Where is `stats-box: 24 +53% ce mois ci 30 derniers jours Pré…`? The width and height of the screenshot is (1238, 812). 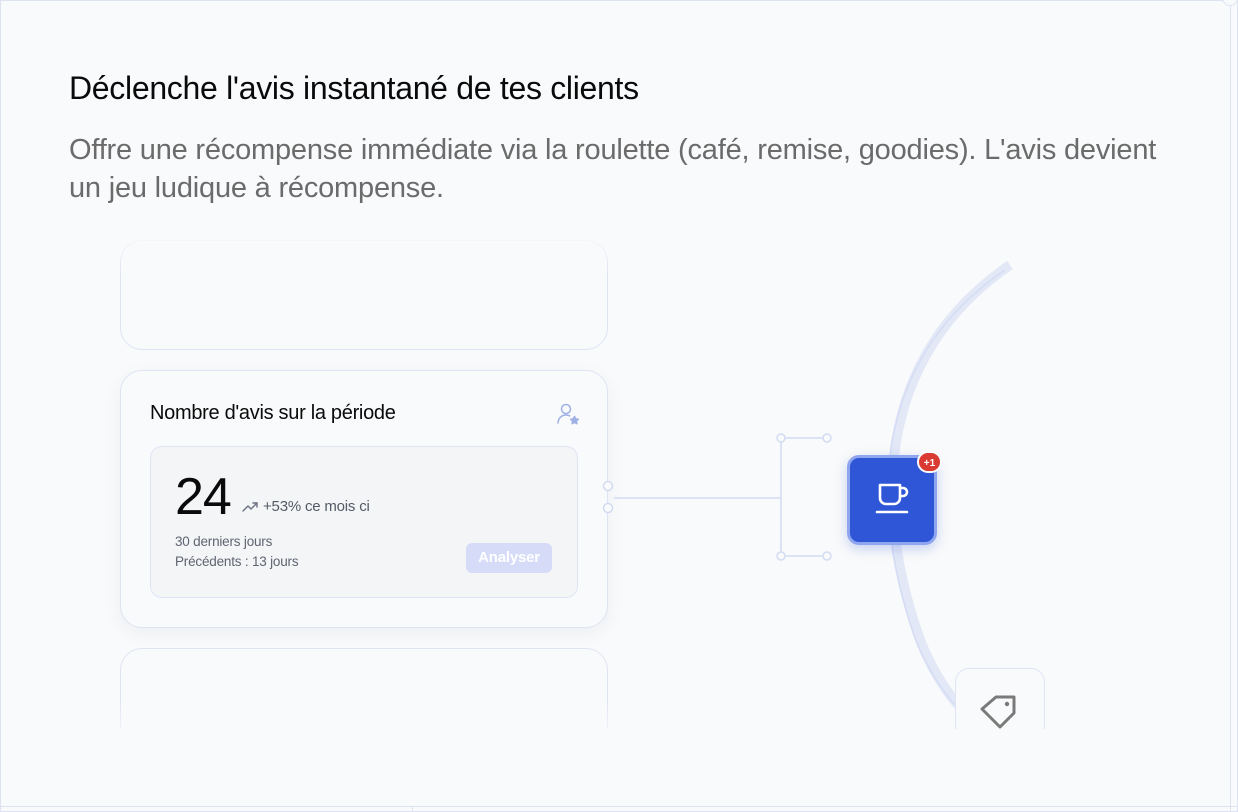
stats-box: 24 +53% ce mois ci 30 derniers jours Pré… is located at coordinates (364, 522).